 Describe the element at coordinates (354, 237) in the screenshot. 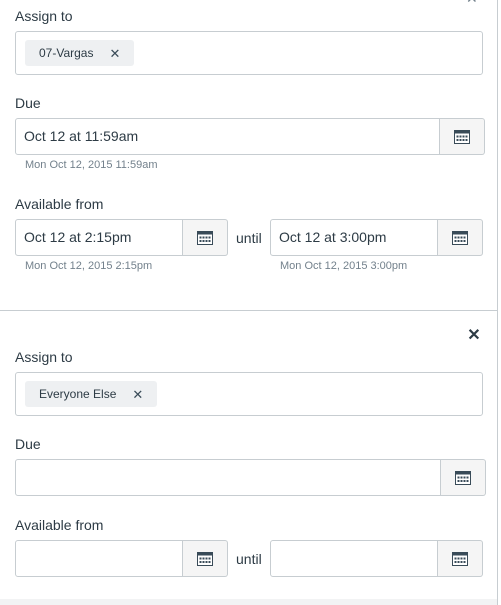

I see `until-input: Oct 12 at 3:00pm` at that location.